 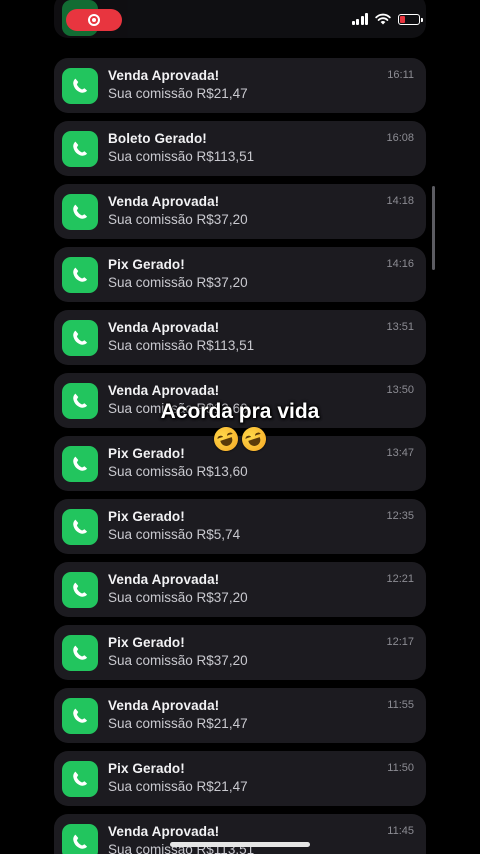 What do you see at coordinates (359, 19) in the screenshot?
I see `cellular-signal-icon` at bounding box center [359, 19].